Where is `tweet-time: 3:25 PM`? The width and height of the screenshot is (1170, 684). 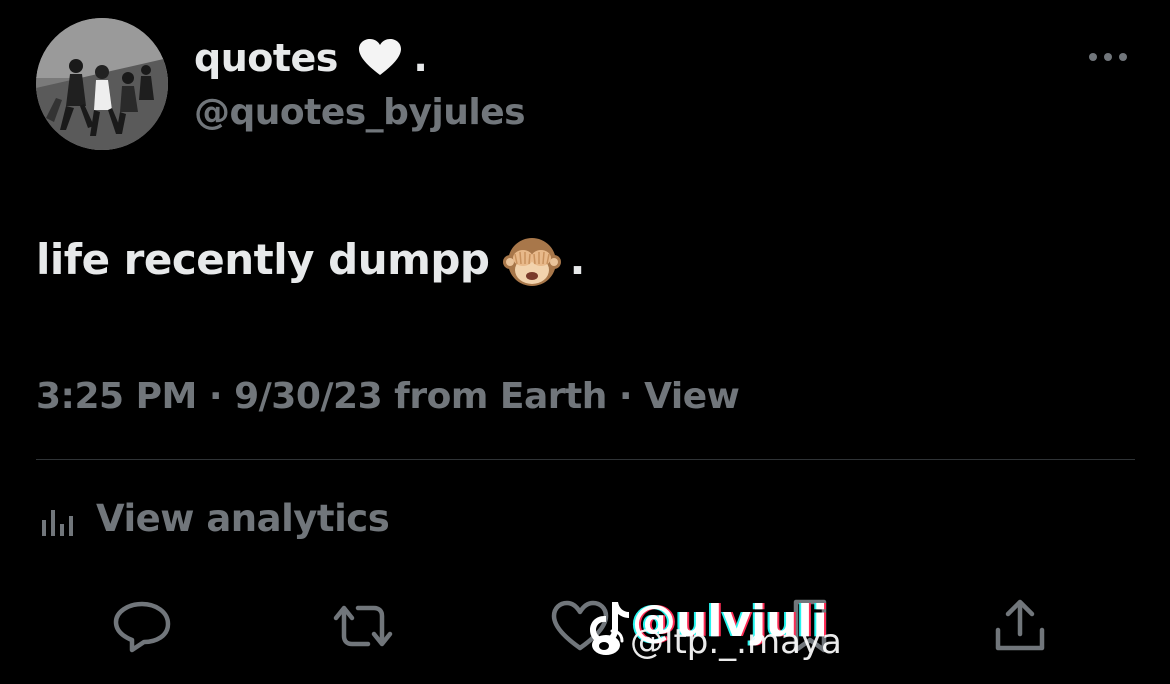
tweet-time: 3:25 PM is located at coordinates (116, 396).